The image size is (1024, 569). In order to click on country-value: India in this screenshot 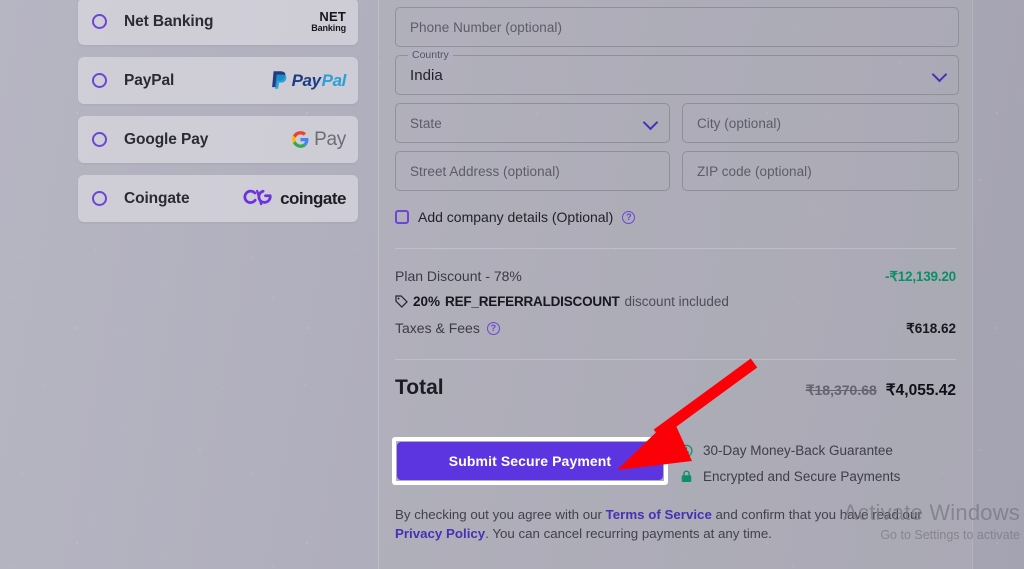, I will do `click(426, 75)`.